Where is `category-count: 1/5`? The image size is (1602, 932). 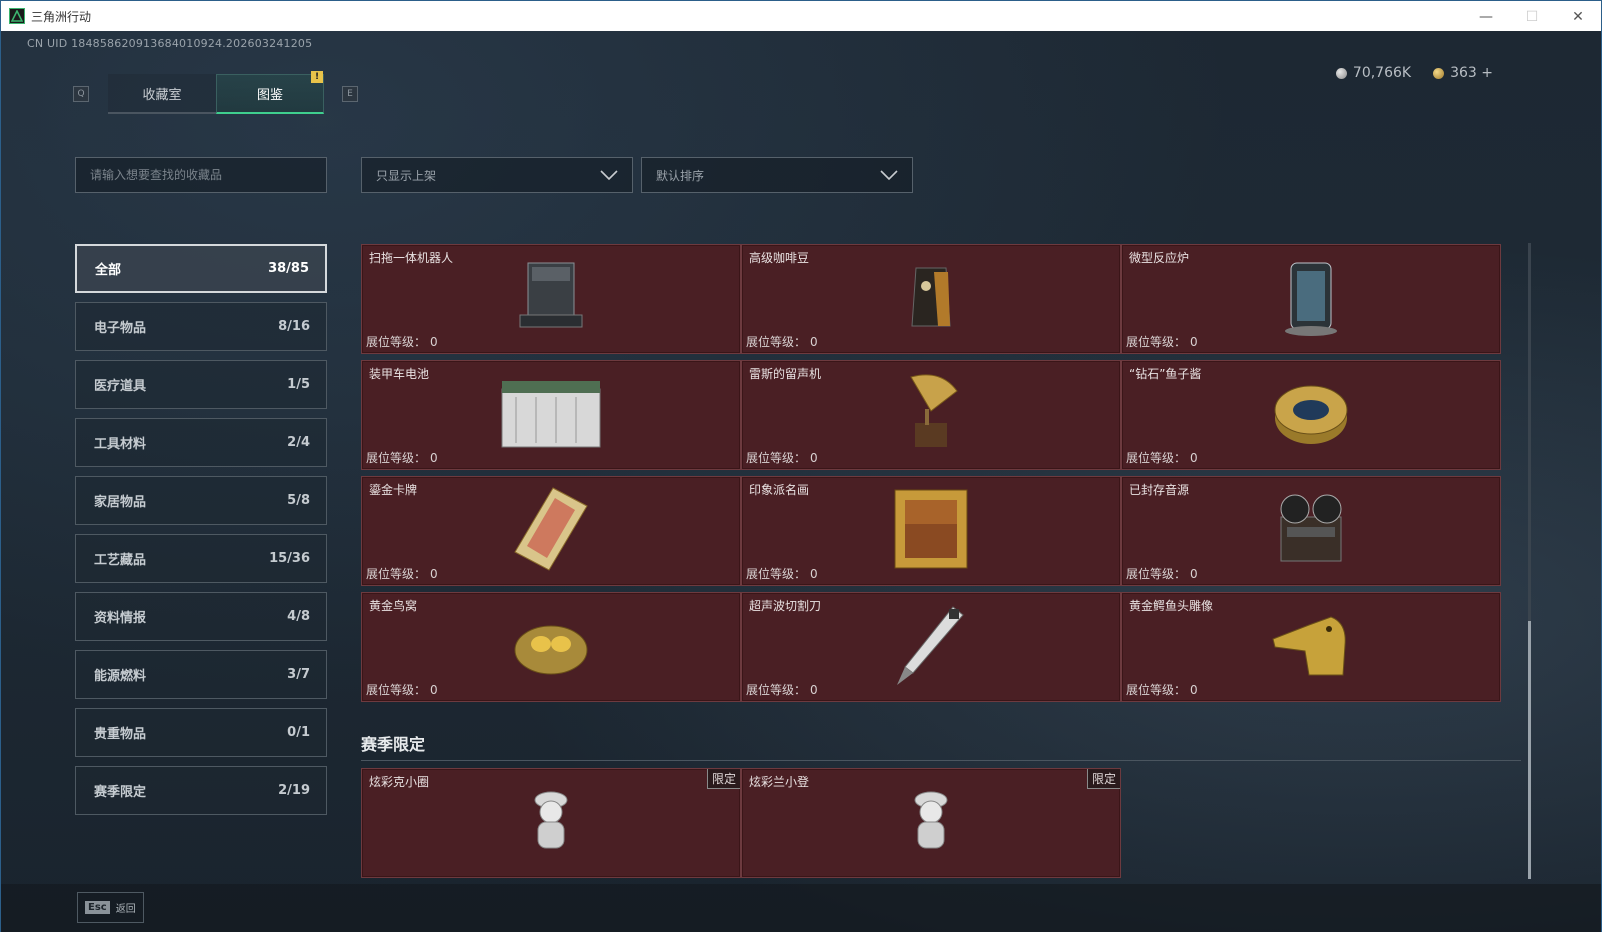 category-count: 1/5 is located at coordinates (298, 384).